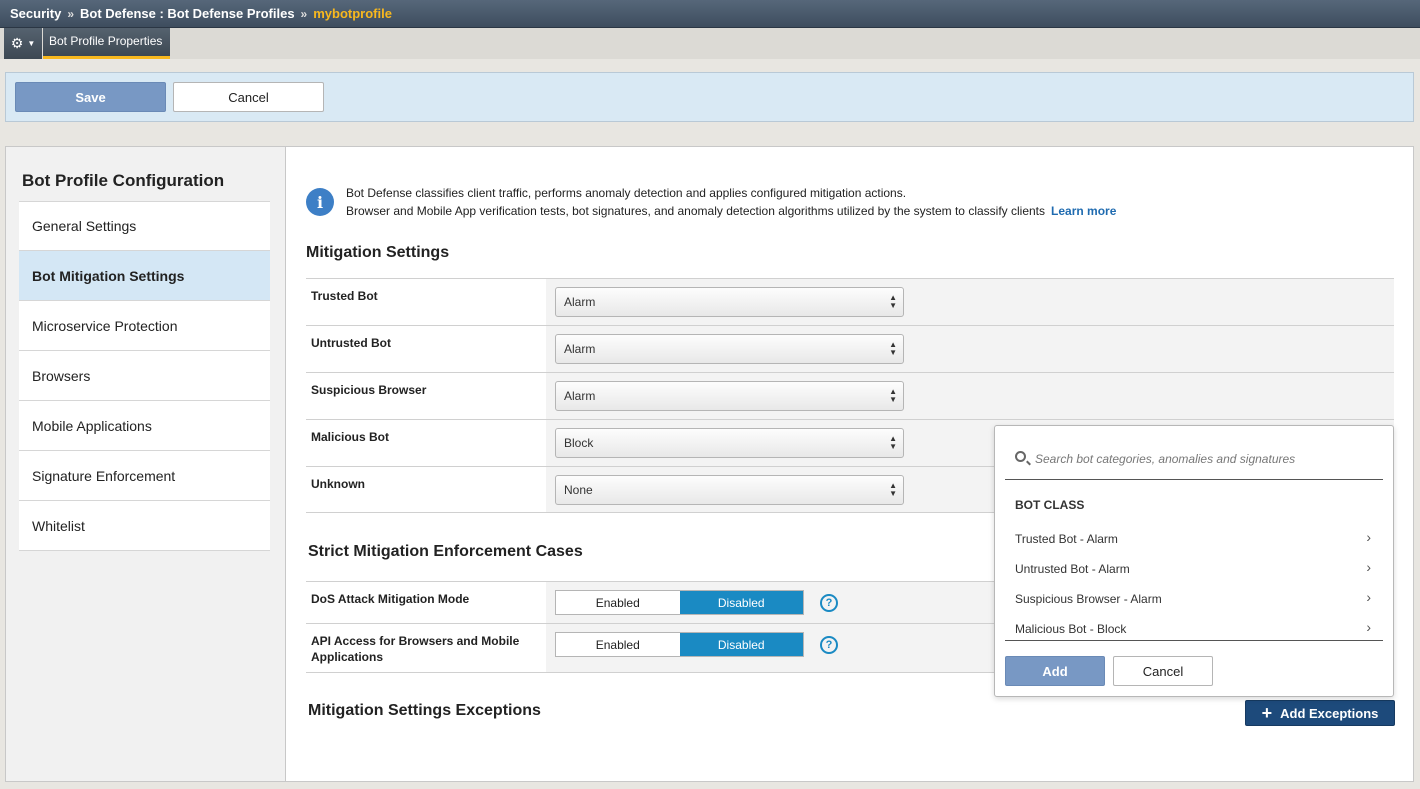  What do you see at coordinates (729, 443) in the screenshot?
I see `malicious-bot-select: Block ▲ ▼` at bounding box center [729, 443].